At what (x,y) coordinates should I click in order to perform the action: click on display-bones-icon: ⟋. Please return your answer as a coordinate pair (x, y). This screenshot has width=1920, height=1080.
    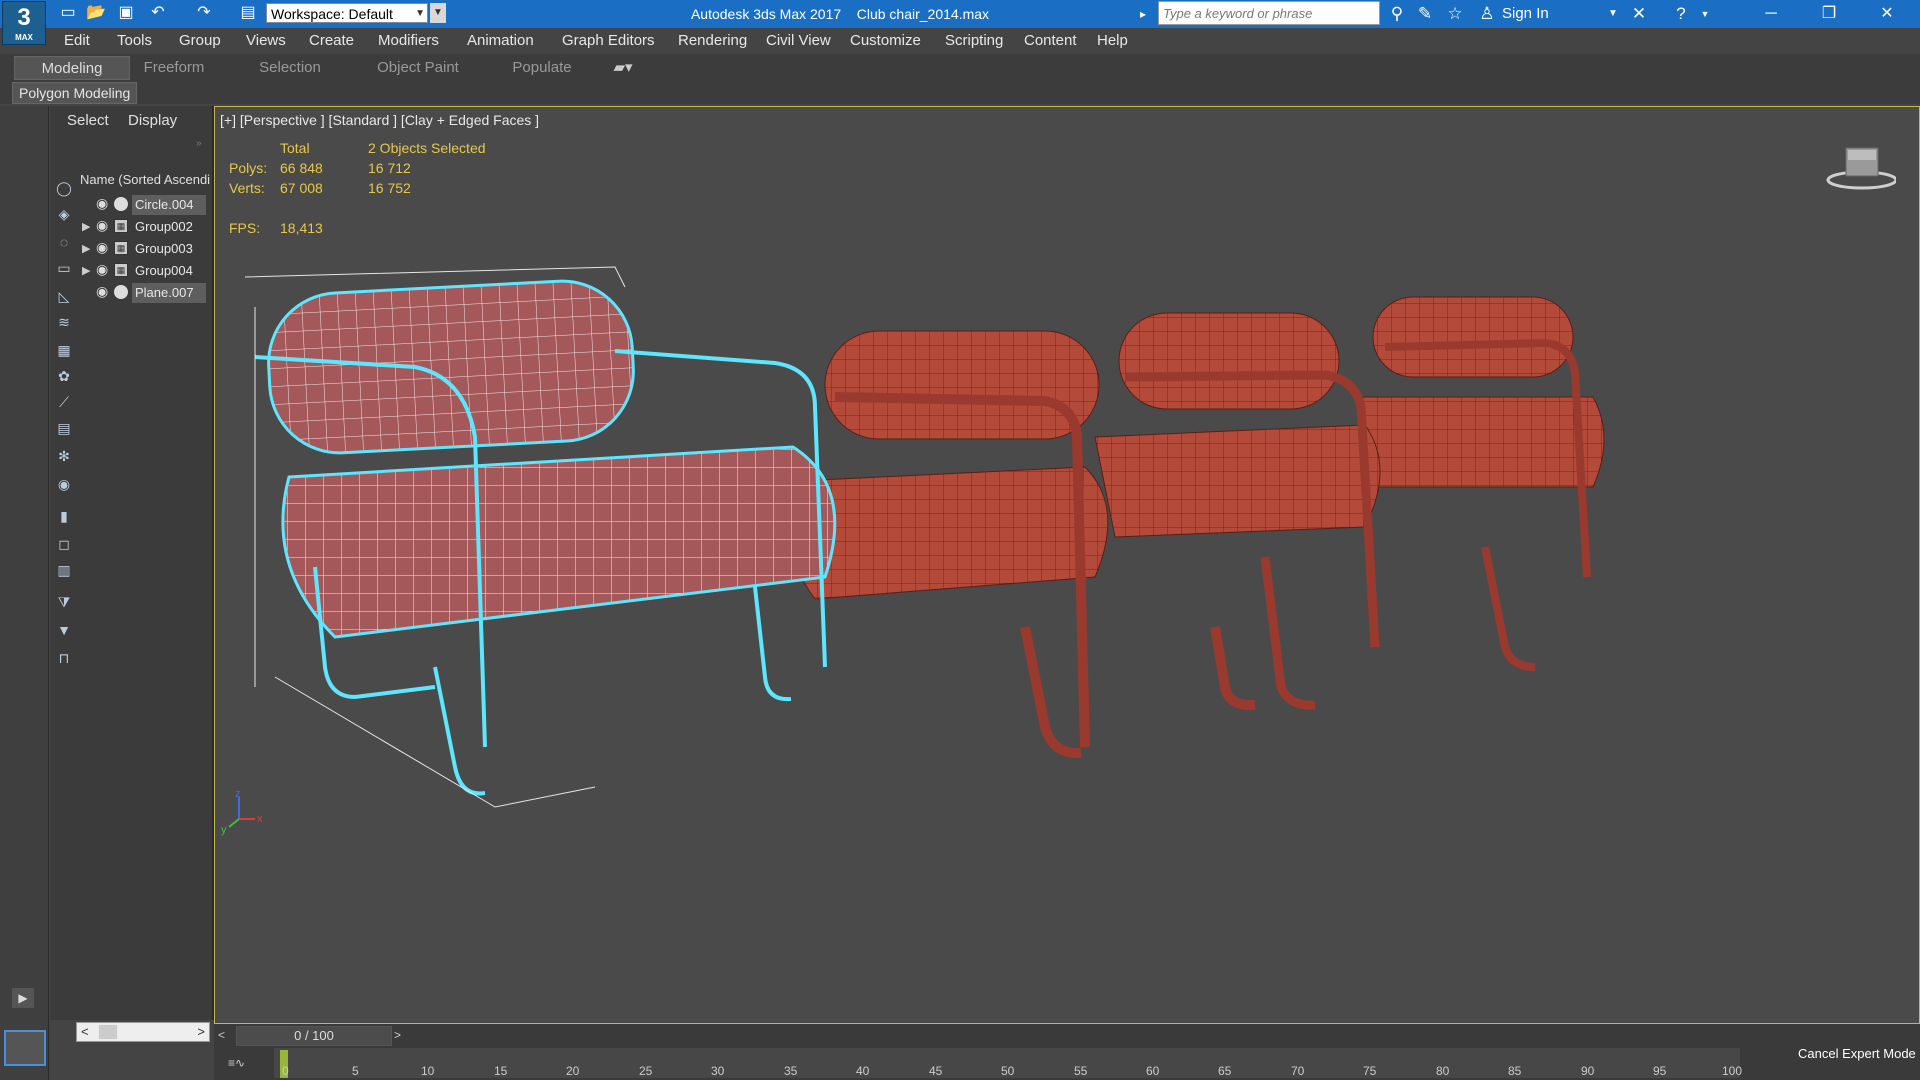
    Looking at the image, I should click on (64, 402).